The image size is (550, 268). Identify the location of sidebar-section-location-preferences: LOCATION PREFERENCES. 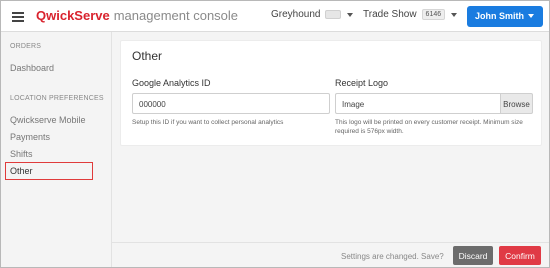
(57, 98).